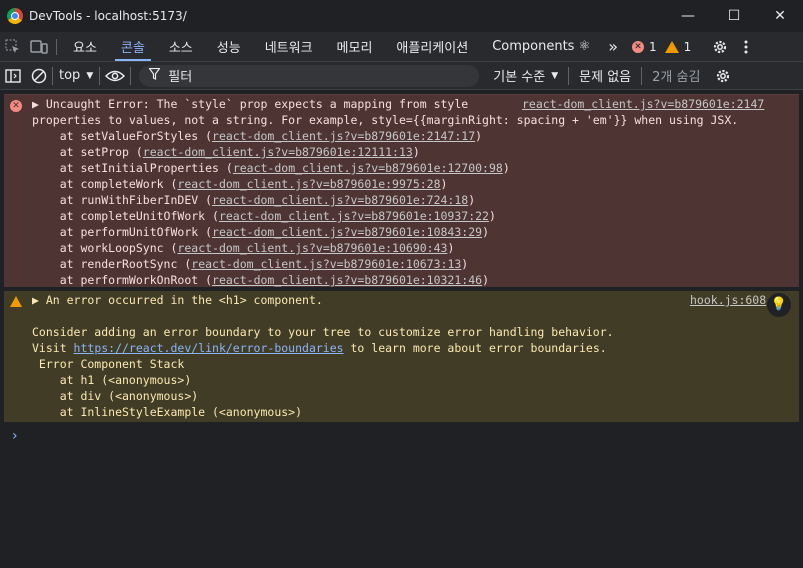 The image size is (803, 568). Describe the element at coordinates (15, 436) in the screenshot. I see `console-prompt-chevron-icon: ›` at that location.